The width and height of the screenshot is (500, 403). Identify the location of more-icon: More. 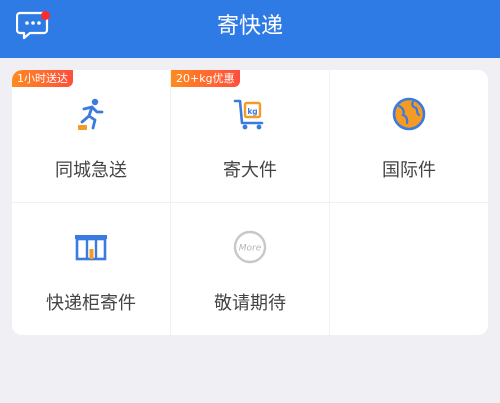
(250, 247).